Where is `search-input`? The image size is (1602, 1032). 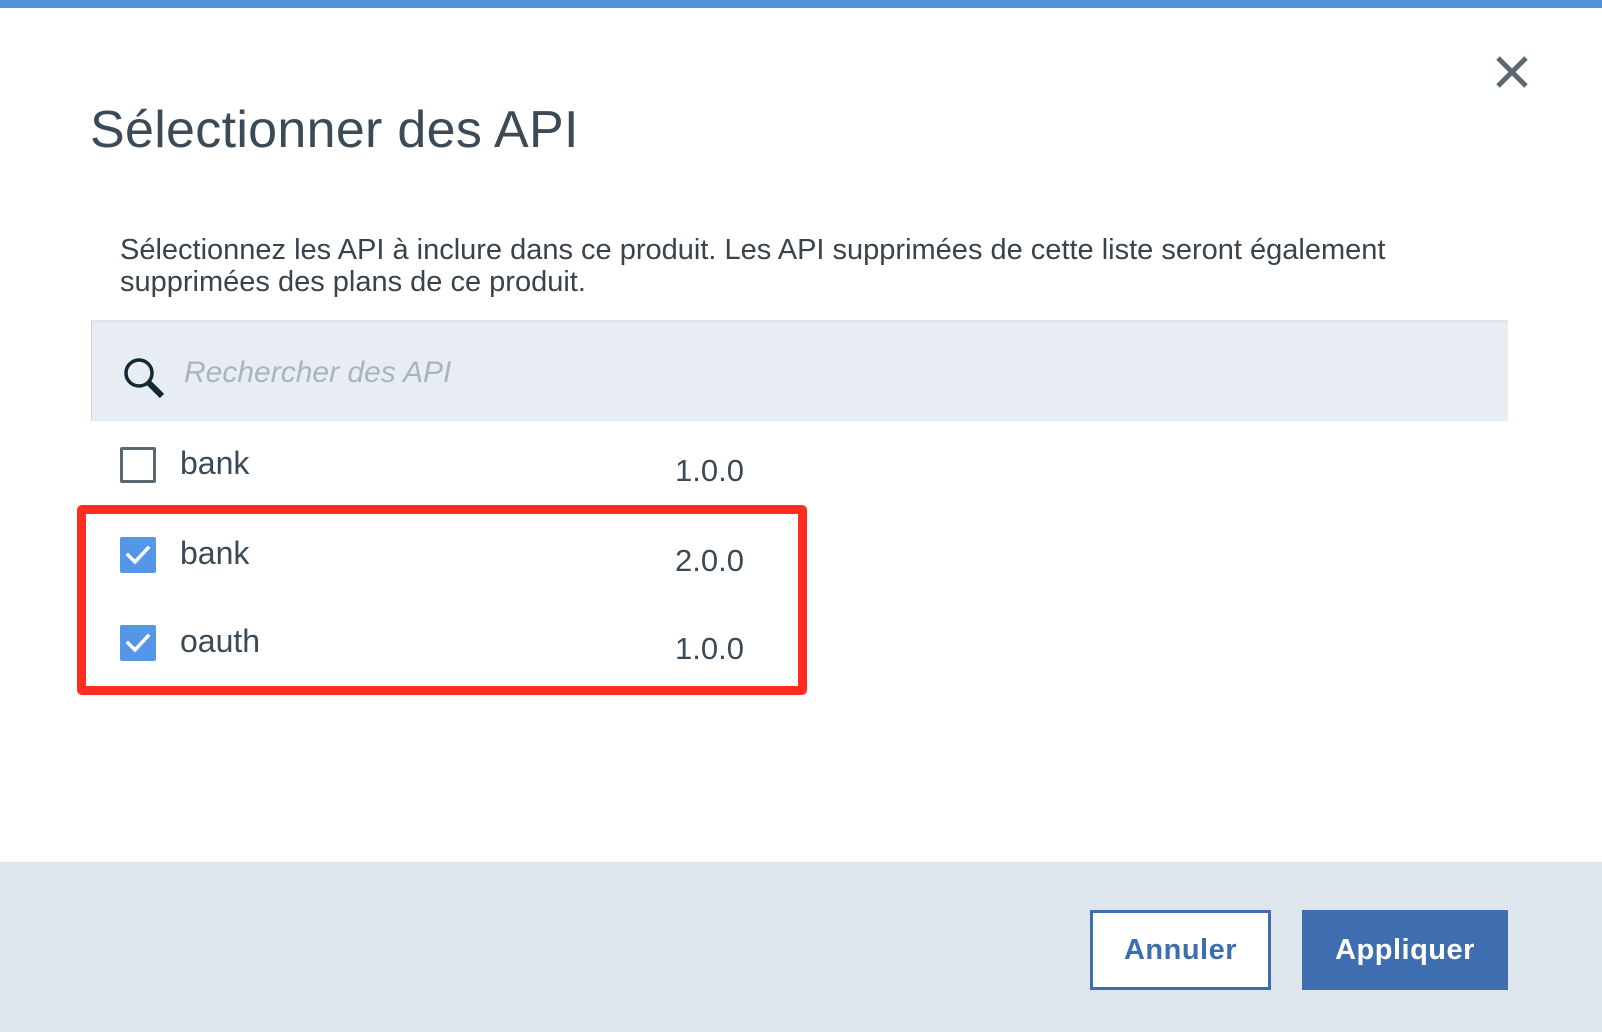 search-input is located at coordinates (834, 373).